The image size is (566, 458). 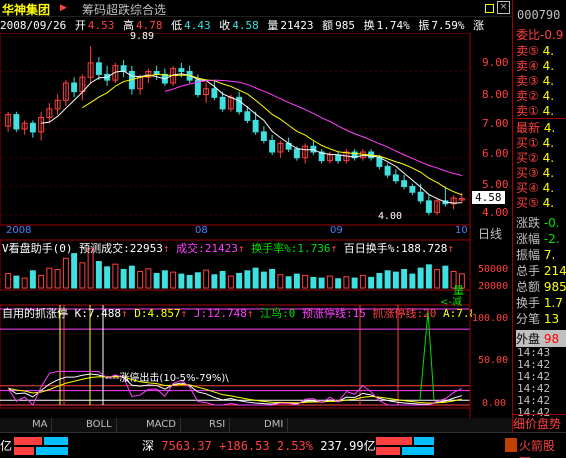 What do you see at coordinates (273, 25) in the screenshot?
I see `volume-label: 量` at bounding box center [273, 25].